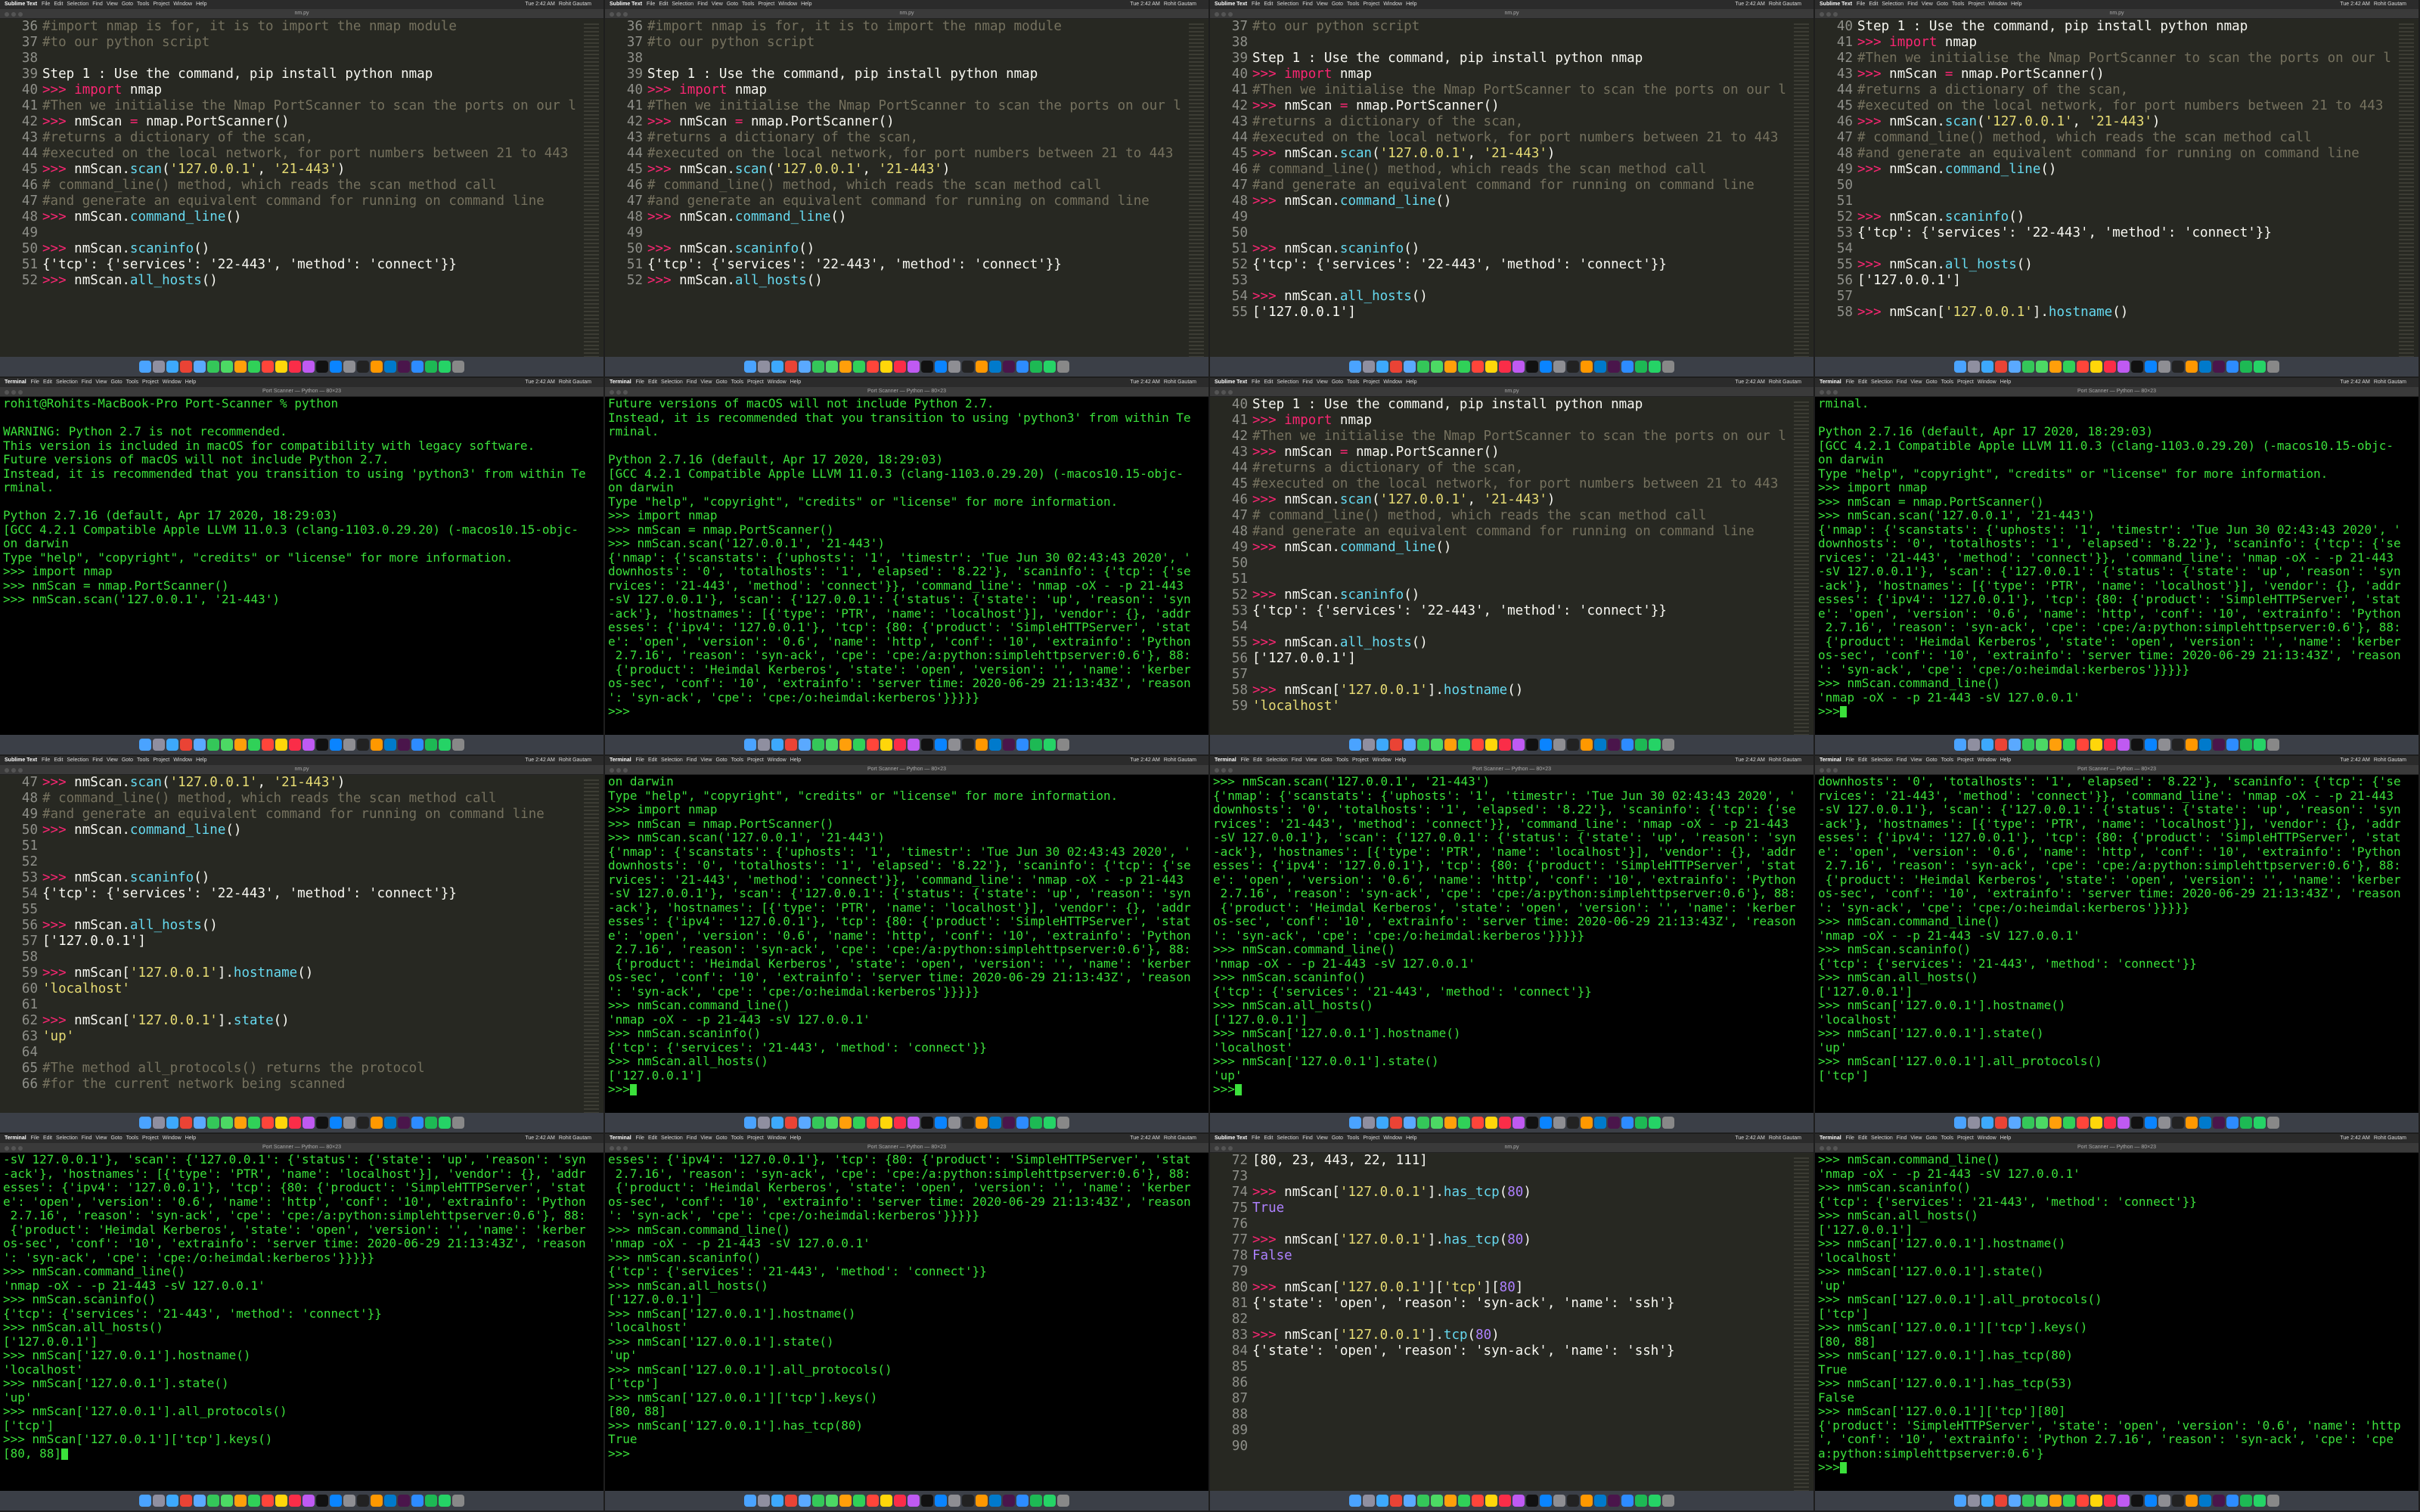 The height and width of the screenshot is (1512, 2420). What do you see at coordinates (818, 367) in the screenshot?
I see `messages-icon` at bounding box center [818, 367].